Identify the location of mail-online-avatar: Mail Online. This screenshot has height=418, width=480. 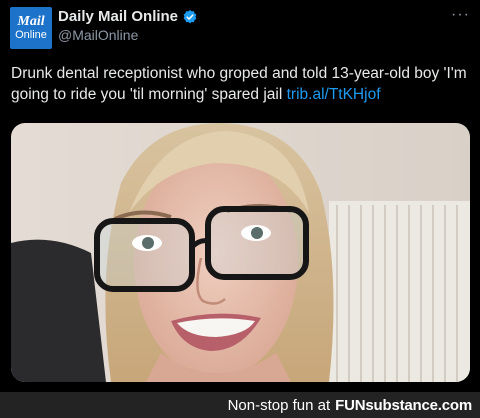
(31, 28).